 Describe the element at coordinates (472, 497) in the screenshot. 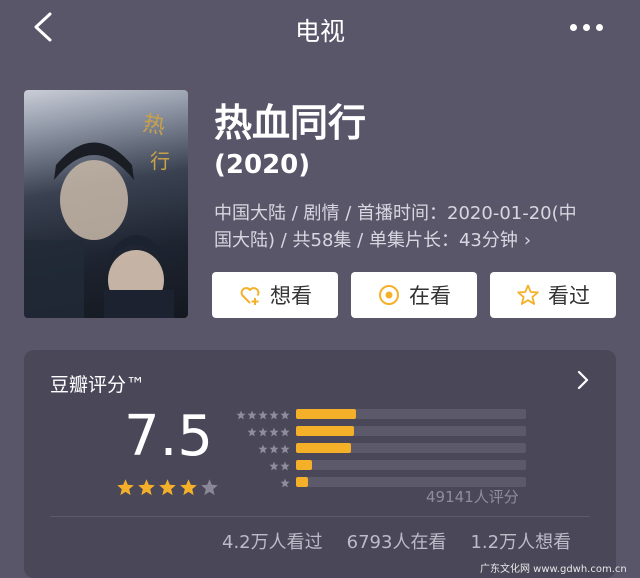

I see `rating-count: 49141人评分` at that location.